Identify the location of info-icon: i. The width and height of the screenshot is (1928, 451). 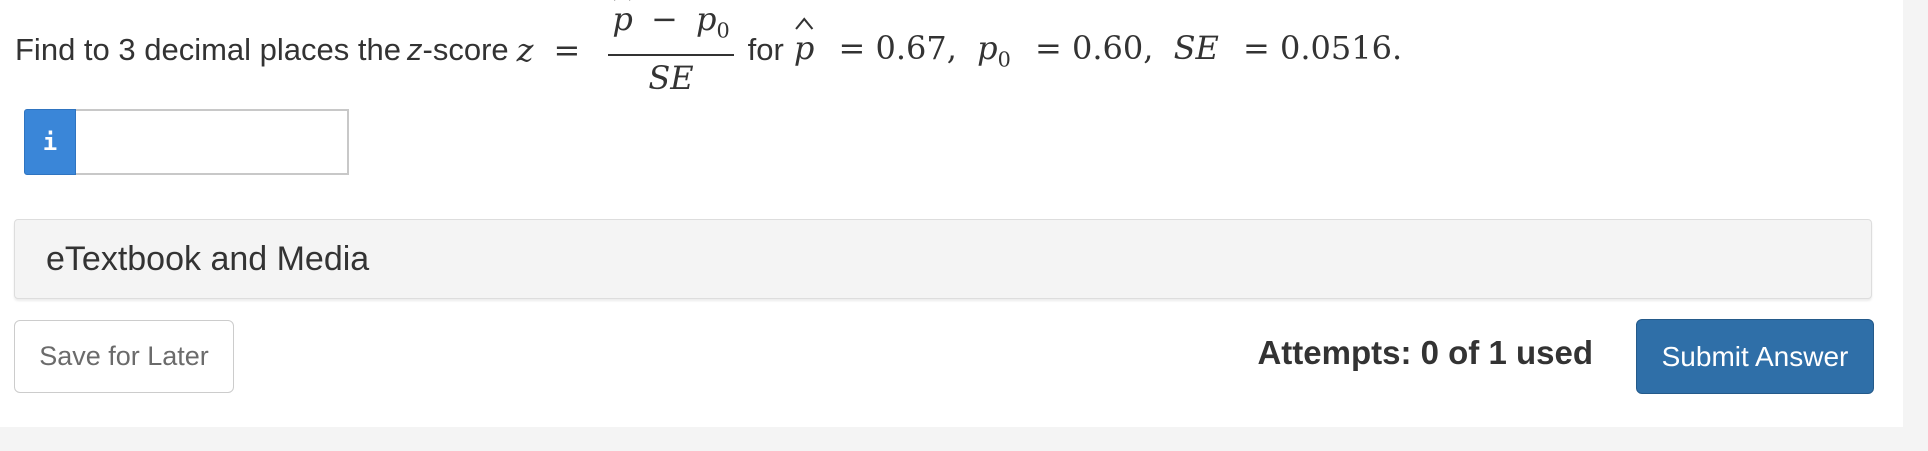
(50, 142).